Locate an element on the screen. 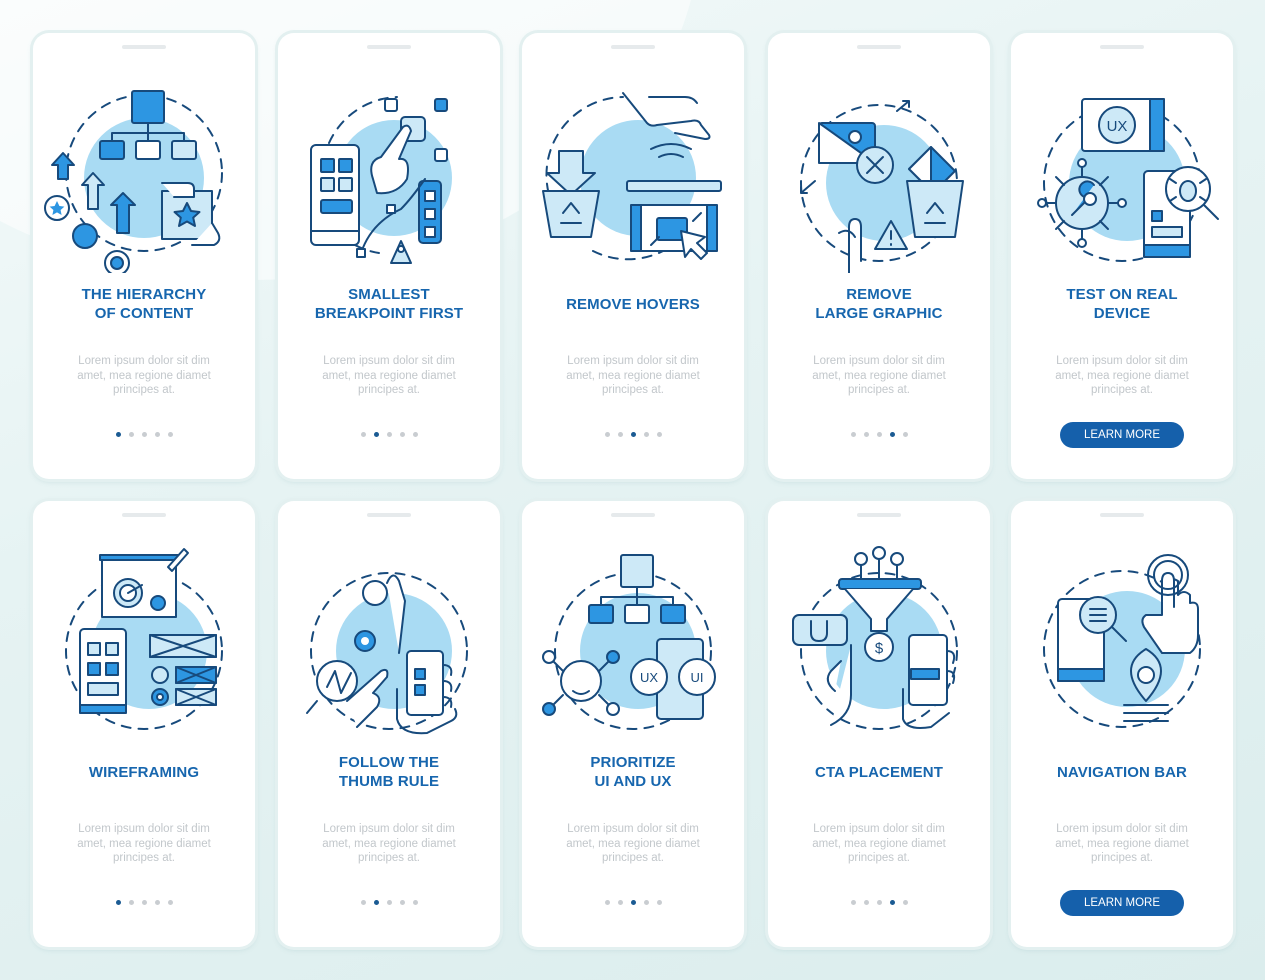 This screenshot has width=1265, height=980. card-title-line: CTA PLACEMENT is located at coordinates (879, 772).